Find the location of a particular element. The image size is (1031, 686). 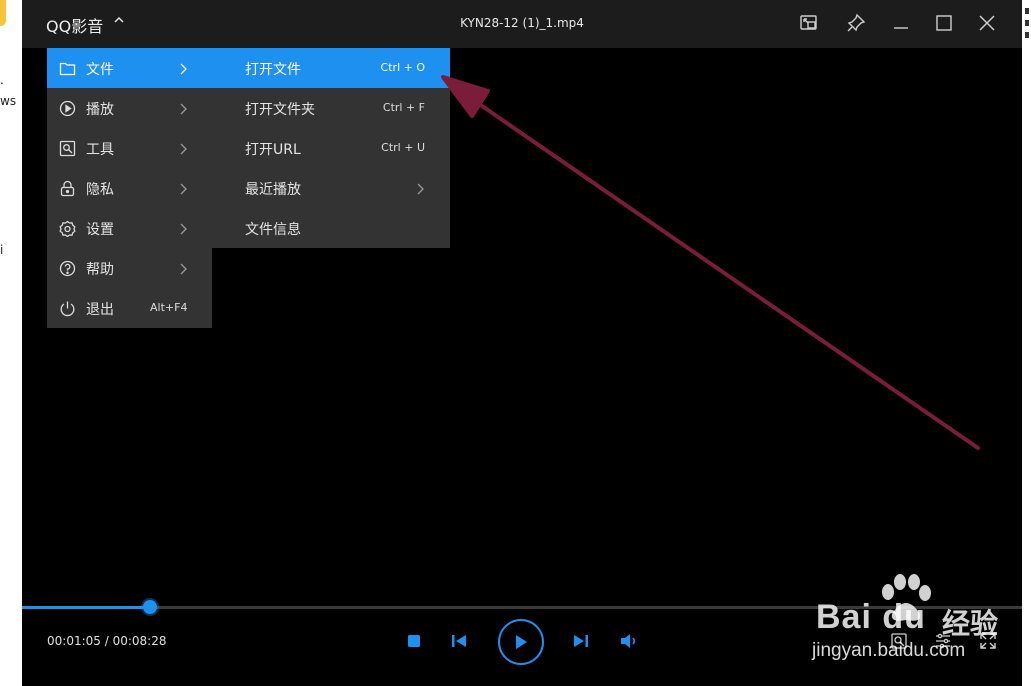

menu-item-file: 文件 is located at coordinates (129, 68).